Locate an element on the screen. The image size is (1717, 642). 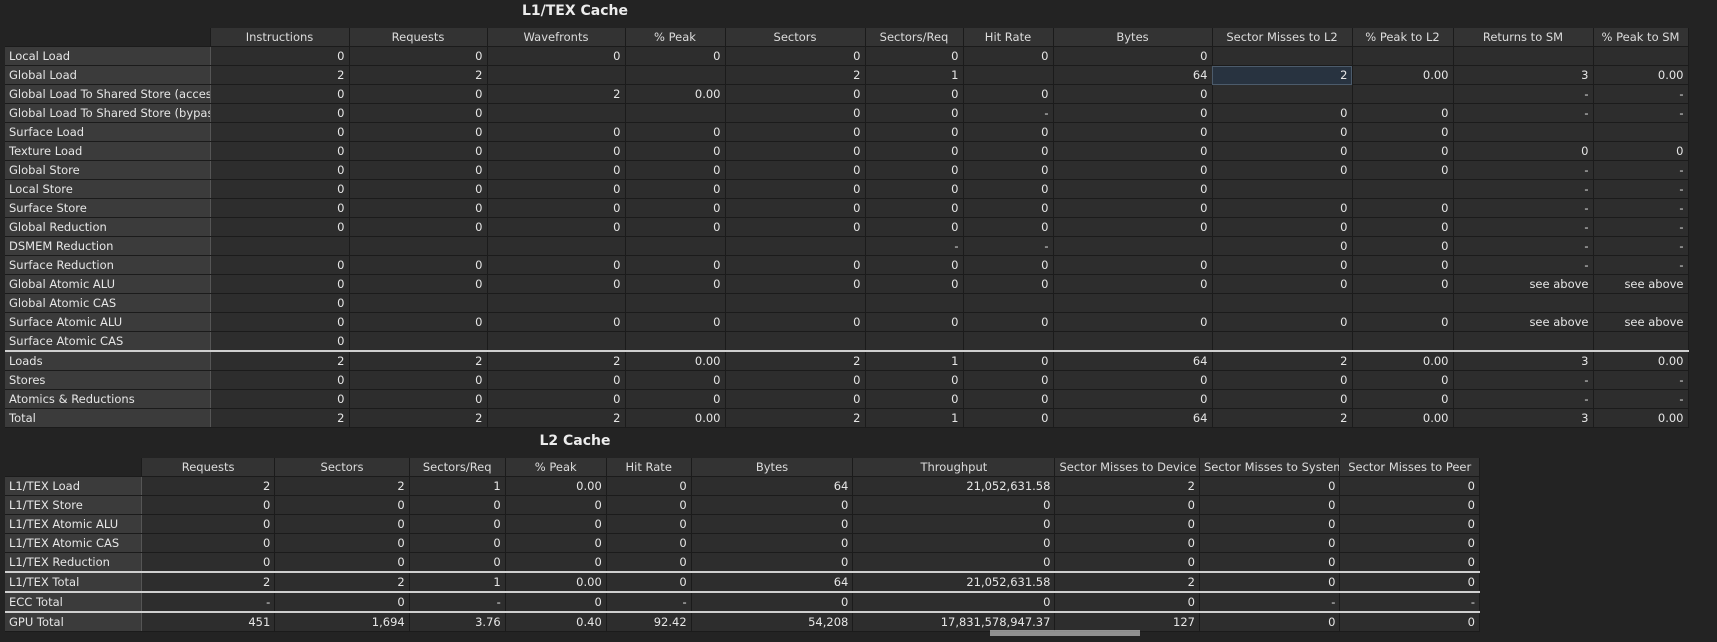
l1-col-returns-to-sm: Returns to SM is located at coordinates (1523, 37).